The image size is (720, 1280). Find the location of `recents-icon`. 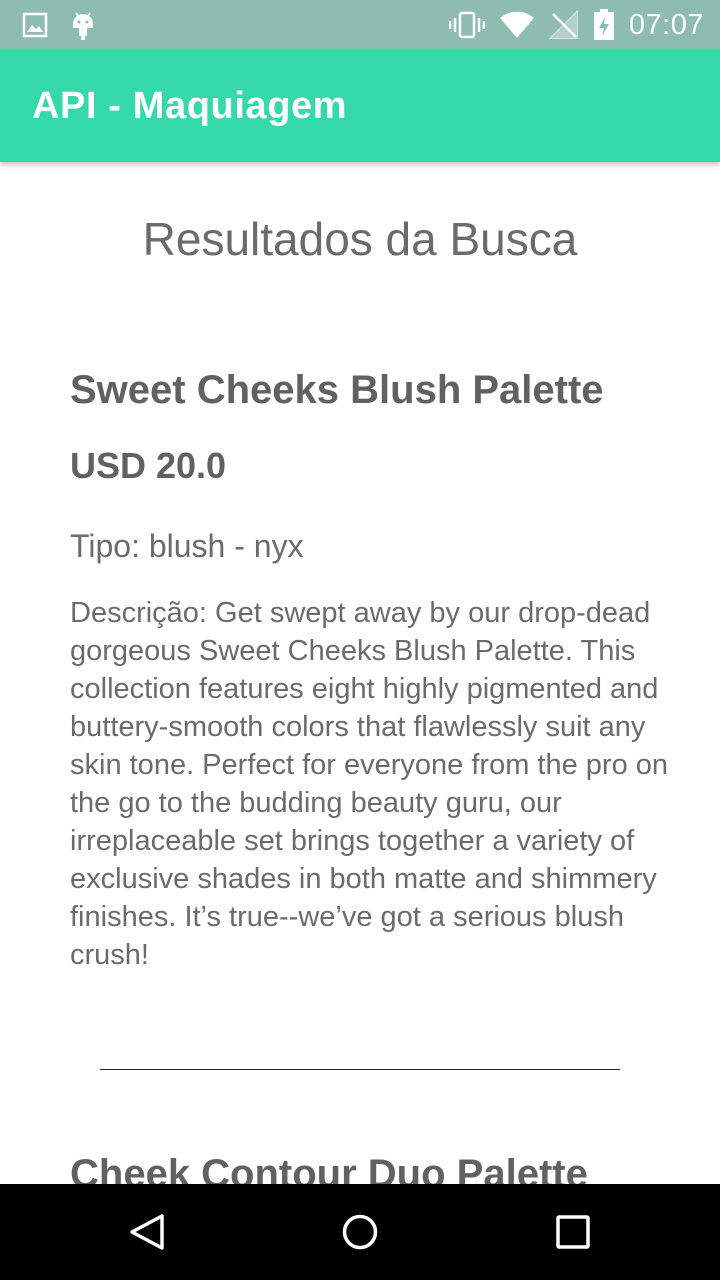

recents-icon is located at coordinates (573, 1232).